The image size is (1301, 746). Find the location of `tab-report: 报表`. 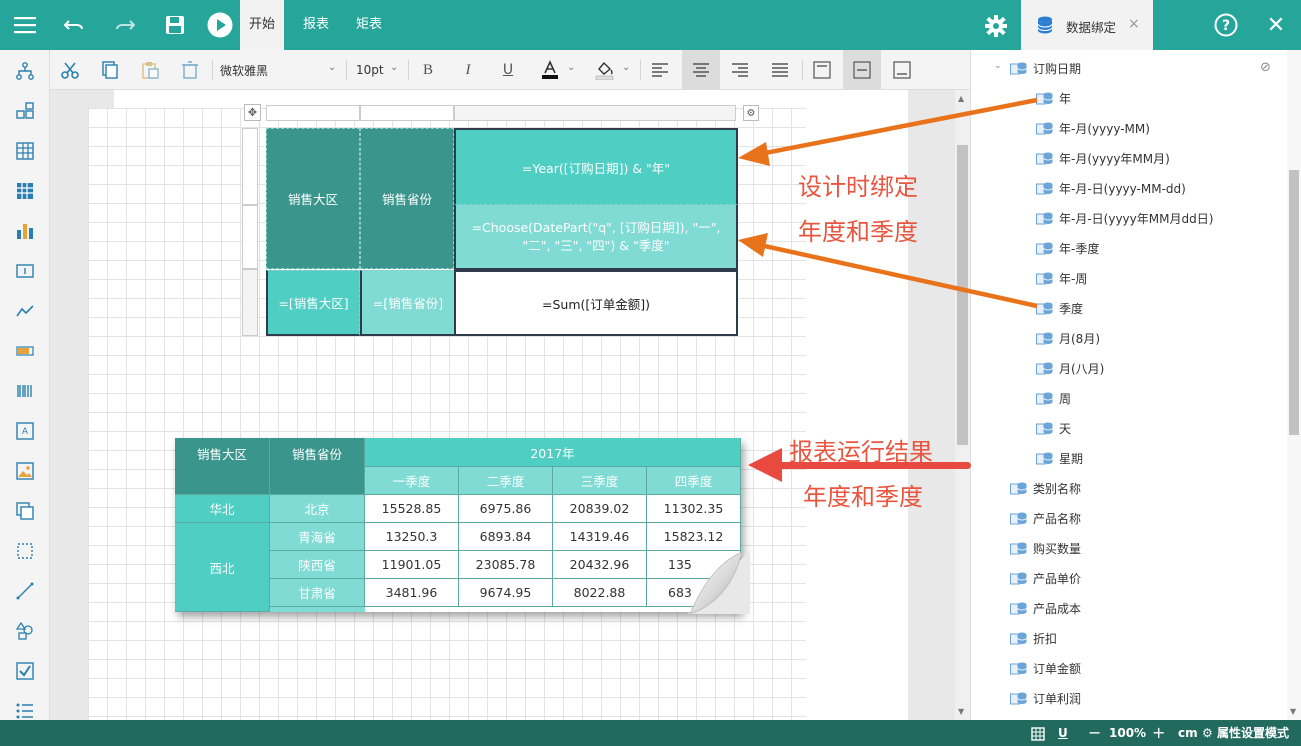

tab-report: 报表 is located at coordinates (316, 25).